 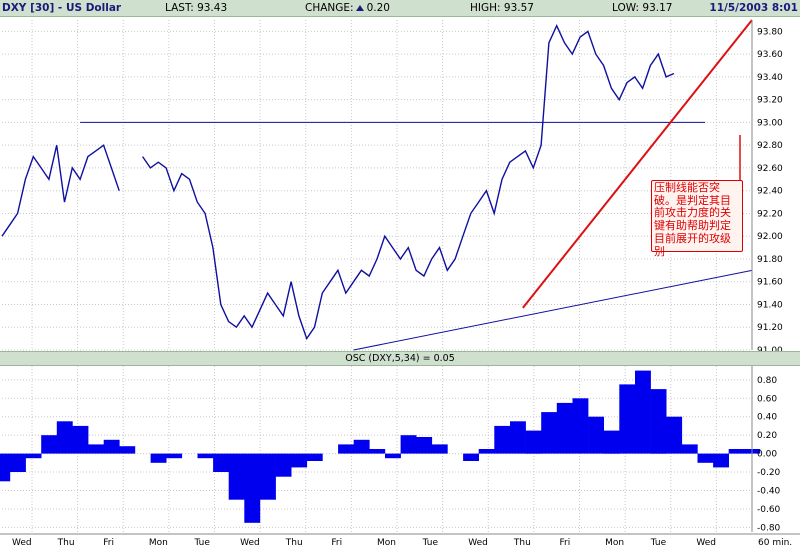 I want to click on blue-support-trendline, so click(x=553, y=310).